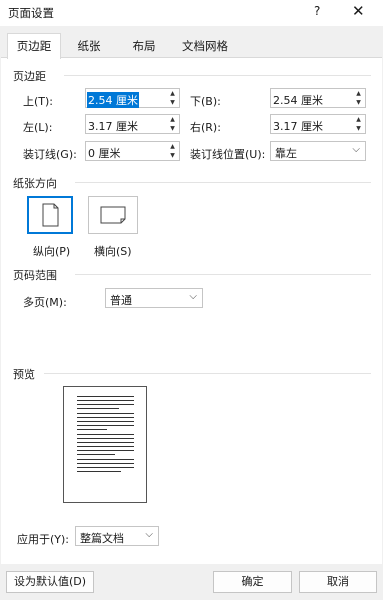 This screenshot has height=600, width=383. What do you see at coordinates (207, 373) in the screenshot?
I see `preview-separator` at bounding box center [207, 373].